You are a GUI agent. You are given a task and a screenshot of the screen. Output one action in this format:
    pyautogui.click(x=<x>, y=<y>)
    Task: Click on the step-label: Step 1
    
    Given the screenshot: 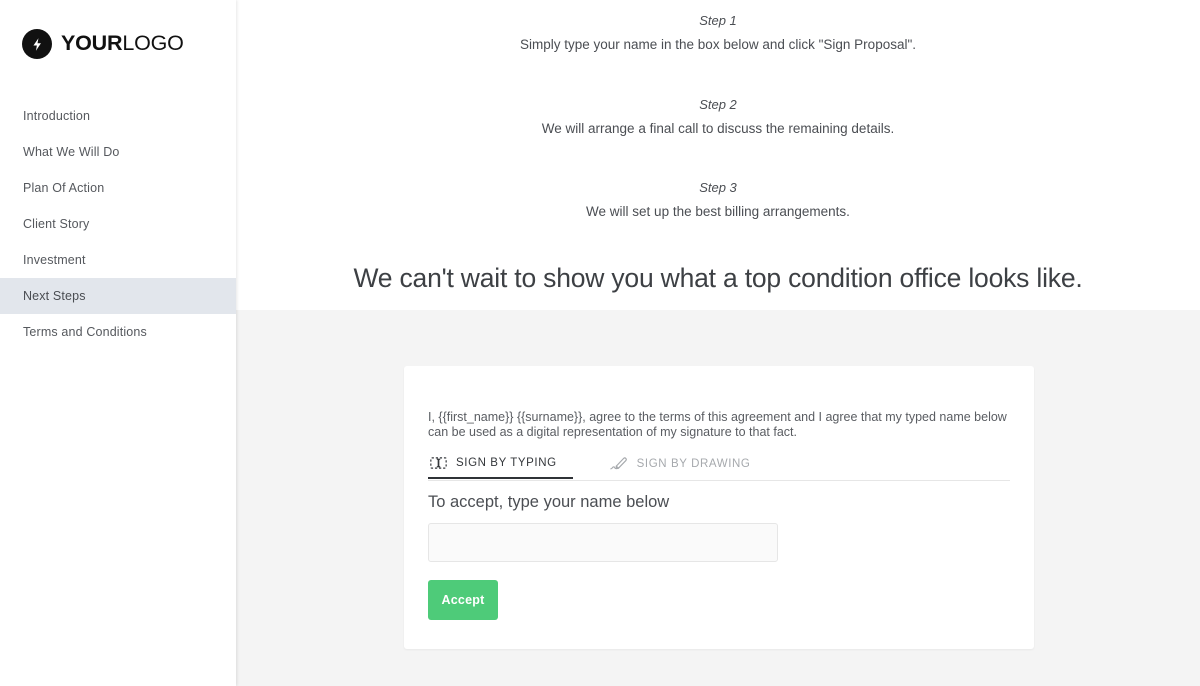 What is the action you would take?
    pyautogui.click(x=718, y=20)
    